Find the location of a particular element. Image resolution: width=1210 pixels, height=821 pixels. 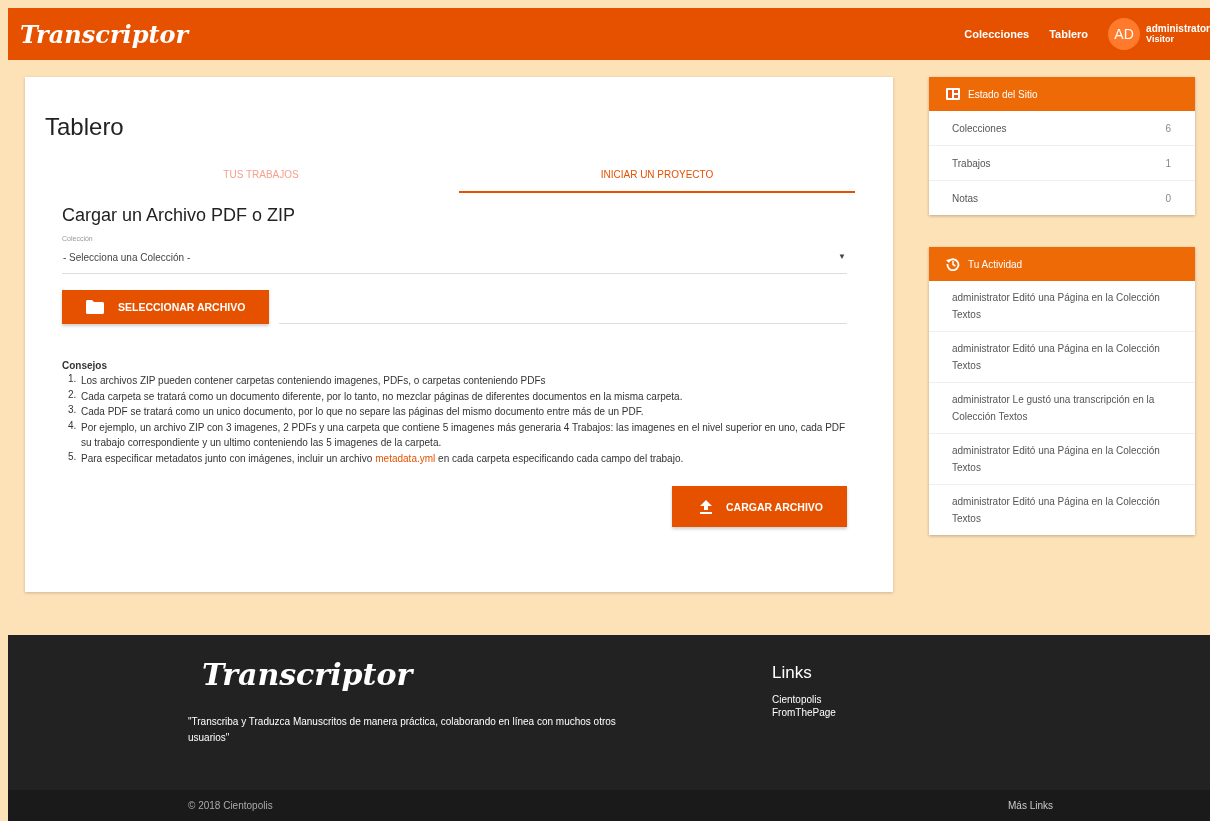

footer-link: FromThePage is located at coordinates (804, 712).